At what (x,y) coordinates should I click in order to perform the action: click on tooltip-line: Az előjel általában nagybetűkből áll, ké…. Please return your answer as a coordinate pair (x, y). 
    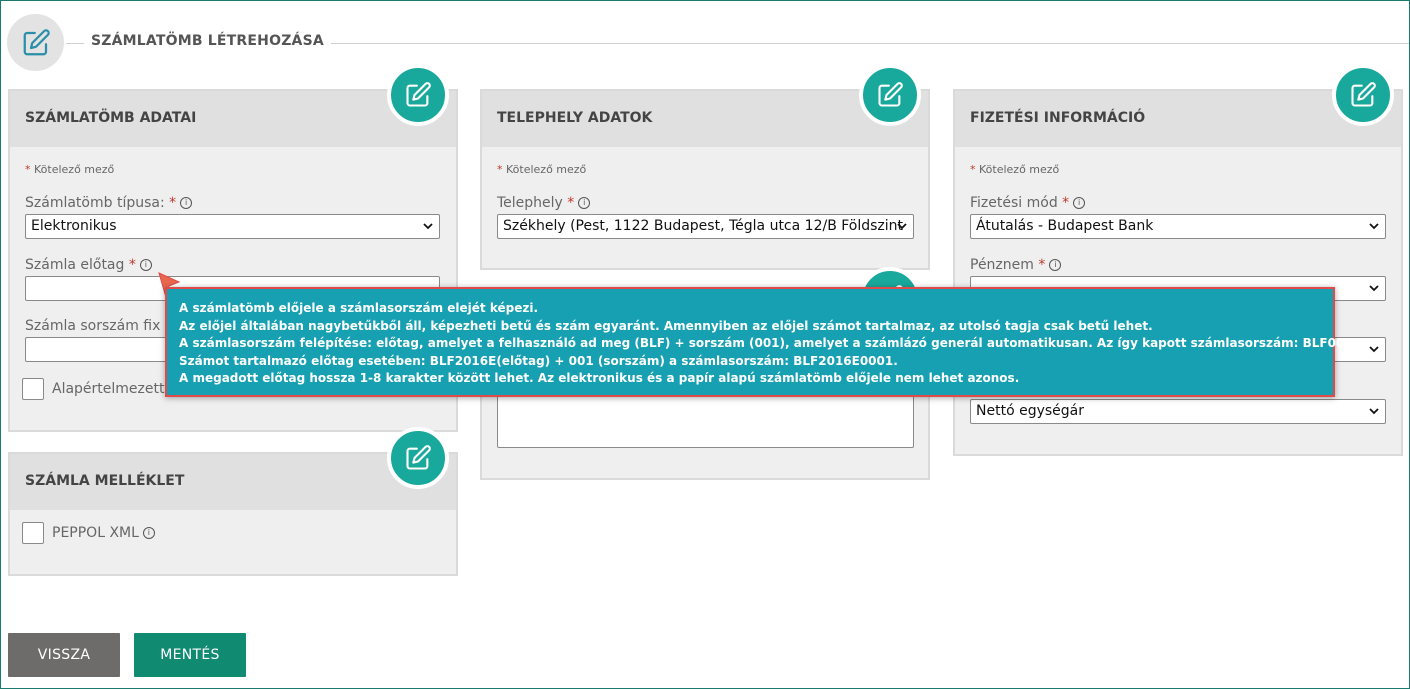
    Looking at the image, I should click on (666, 325).